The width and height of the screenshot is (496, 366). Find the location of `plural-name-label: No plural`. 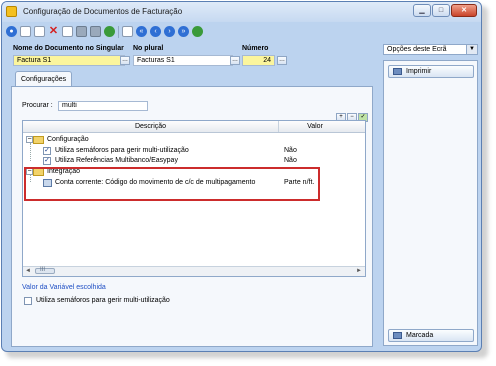

plural-name-label: No plural is located at coordinates (148, 48).